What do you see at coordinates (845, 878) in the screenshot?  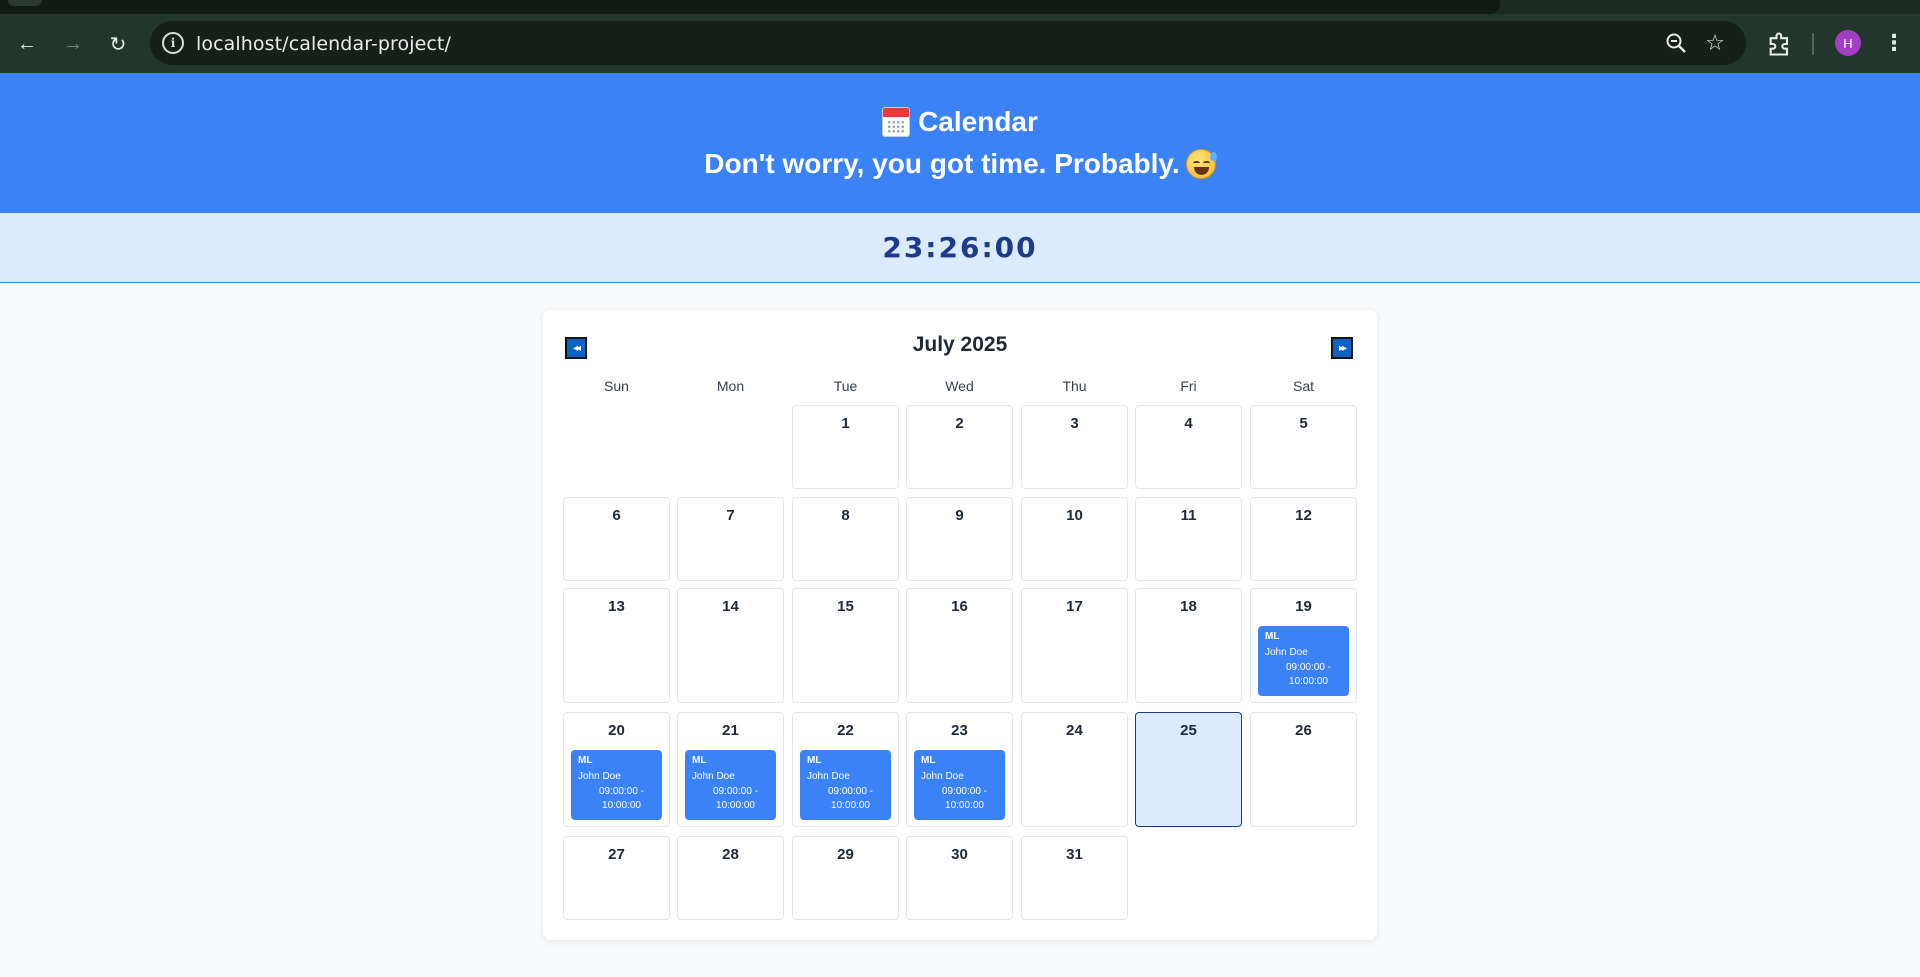 I see `day-cell: 29` at bounding box center [845, 878].